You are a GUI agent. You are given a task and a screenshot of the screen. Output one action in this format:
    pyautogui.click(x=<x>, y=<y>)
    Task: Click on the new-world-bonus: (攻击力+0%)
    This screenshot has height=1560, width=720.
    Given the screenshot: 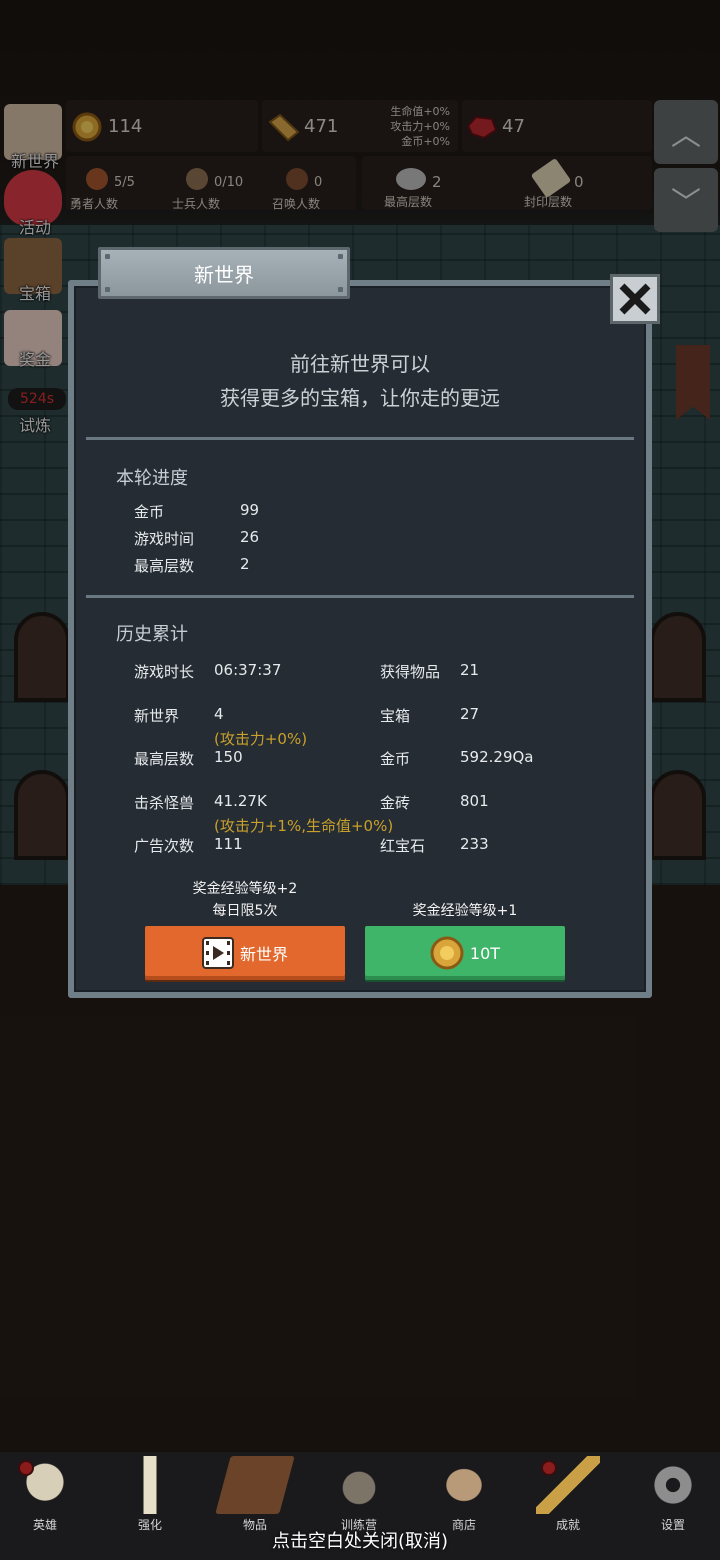 What is the action you would take?
    pyautogui.click(x=261, y=739)
    